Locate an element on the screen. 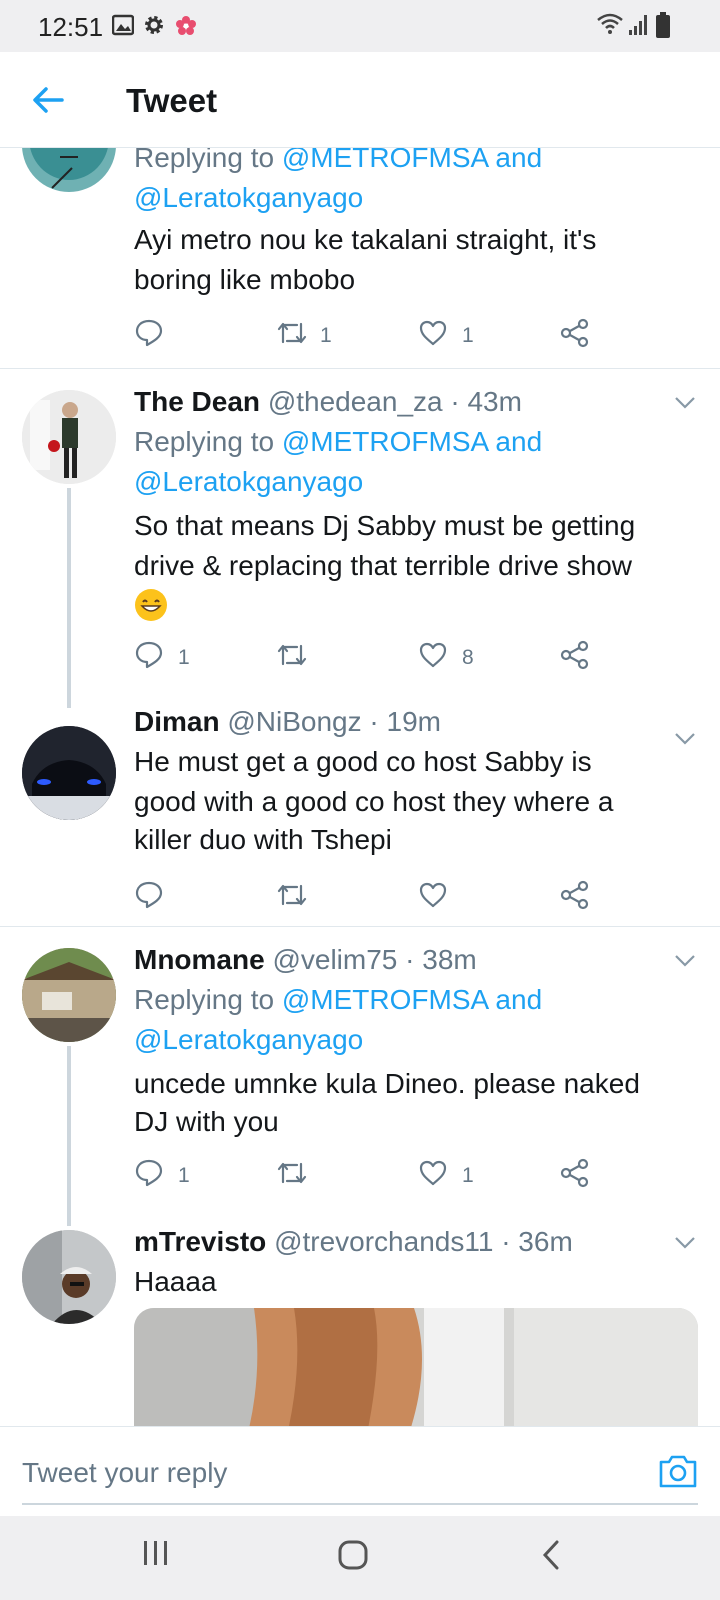 The image size is (720, 1600). tweet-time: · 36m is located at coordinates (537, 1241).